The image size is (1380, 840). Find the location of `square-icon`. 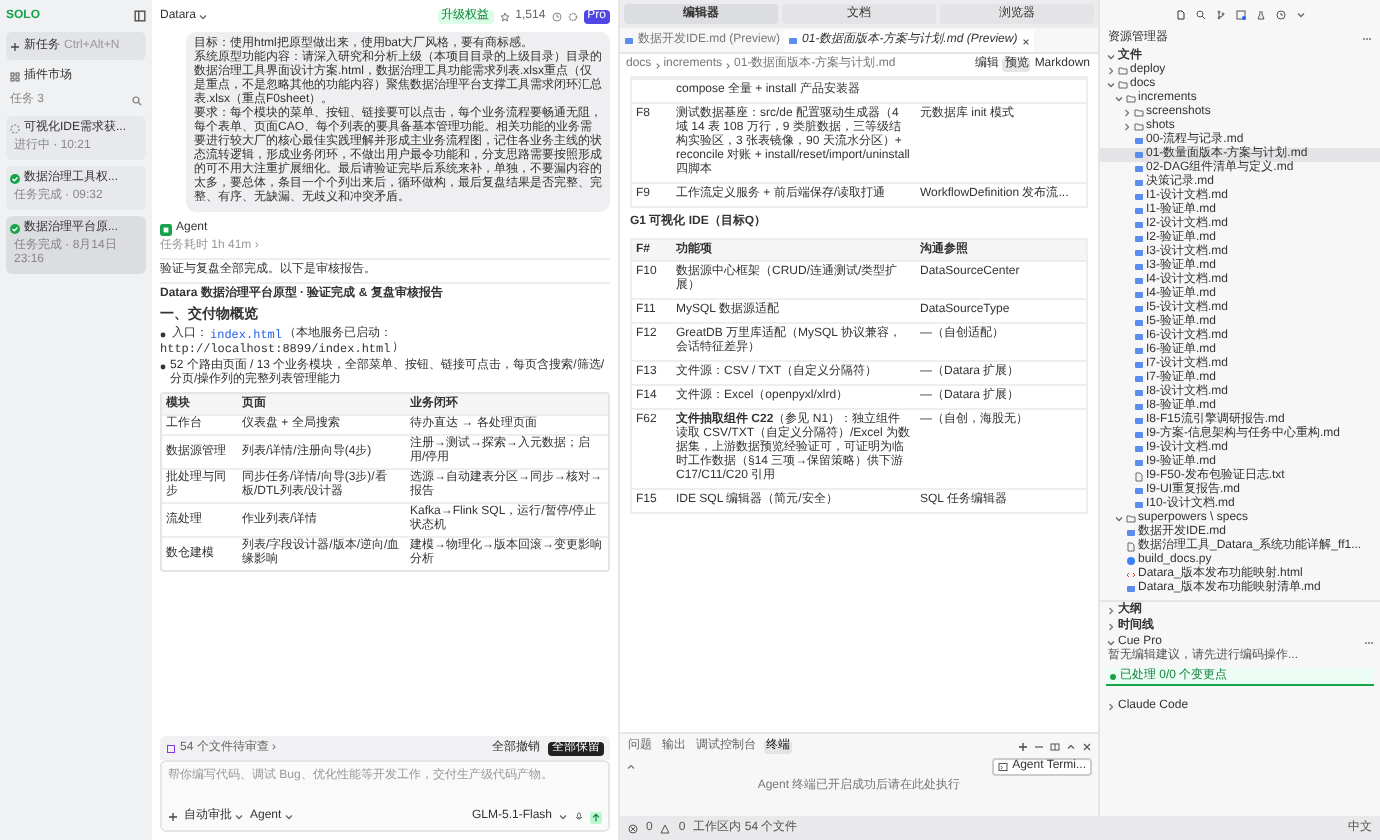

square-icon is located at coordinates (171, 748).